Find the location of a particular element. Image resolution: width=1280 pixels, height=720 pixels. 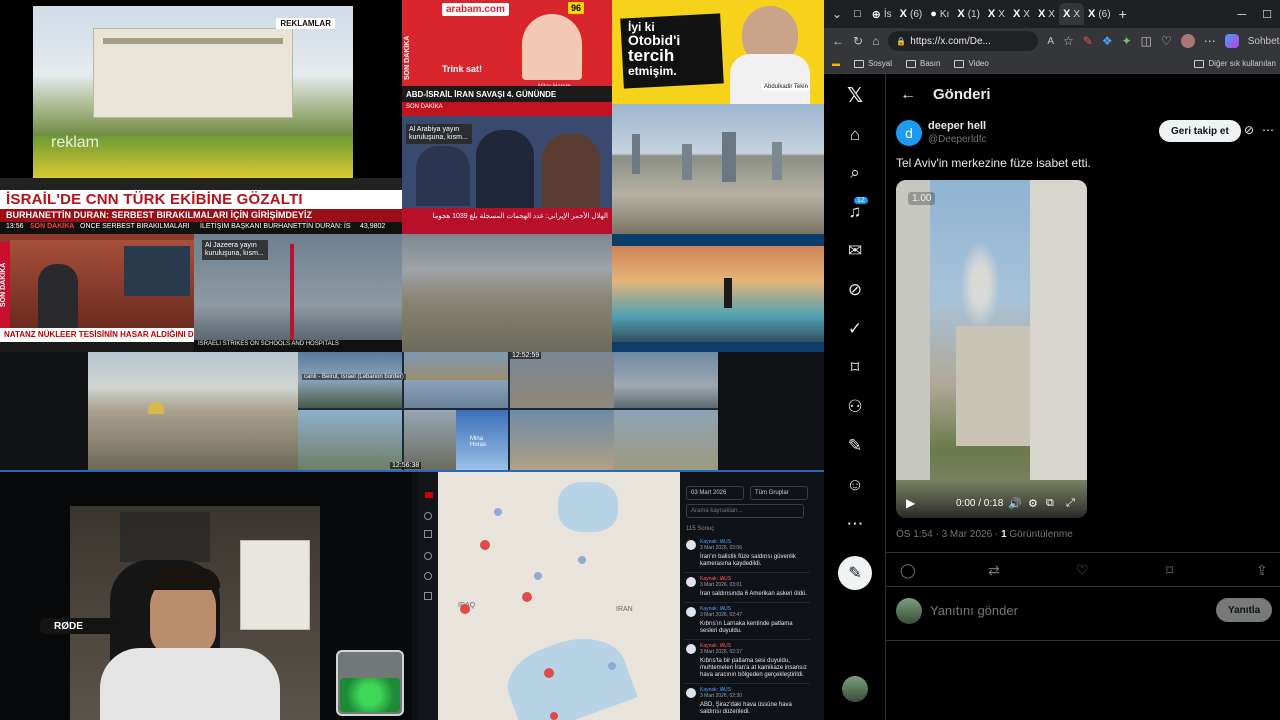

premium-icon: ✎ is located at coordinates (855, 446).